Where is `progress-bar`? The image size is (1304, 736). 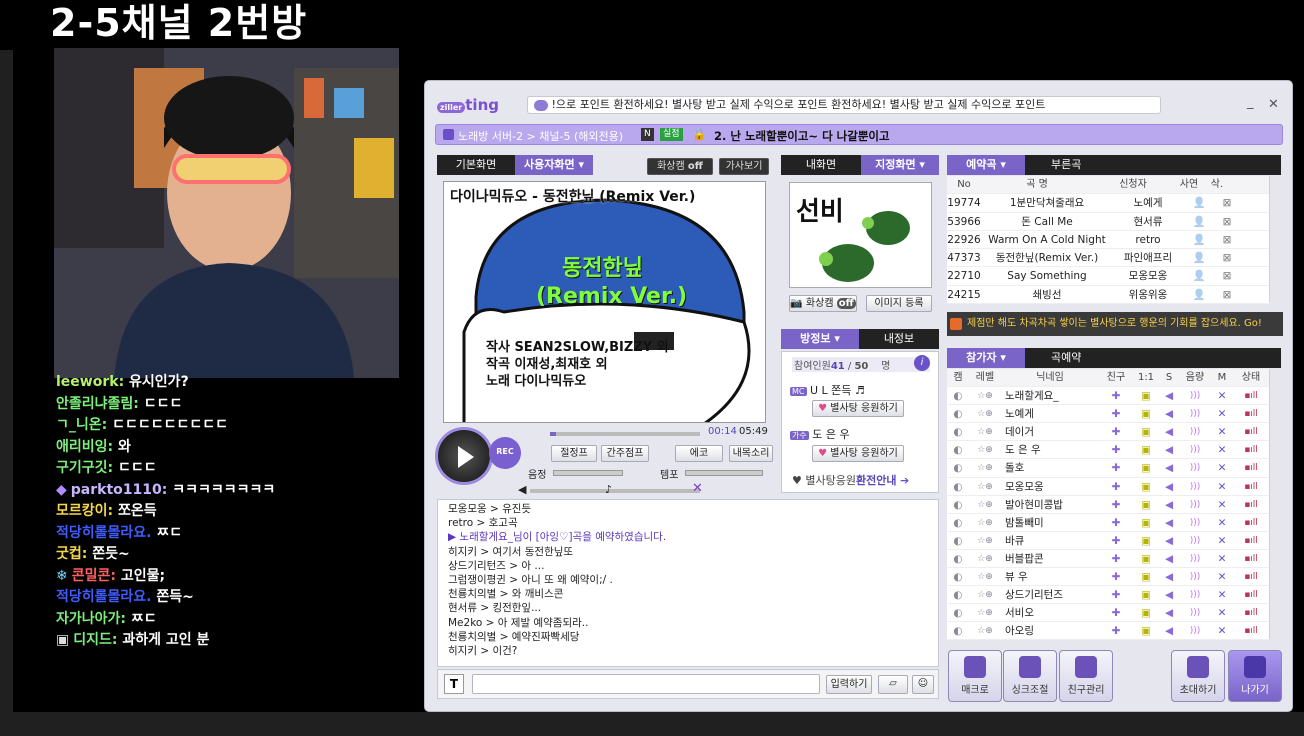
progress-bar is located at coordinates (625, 434).